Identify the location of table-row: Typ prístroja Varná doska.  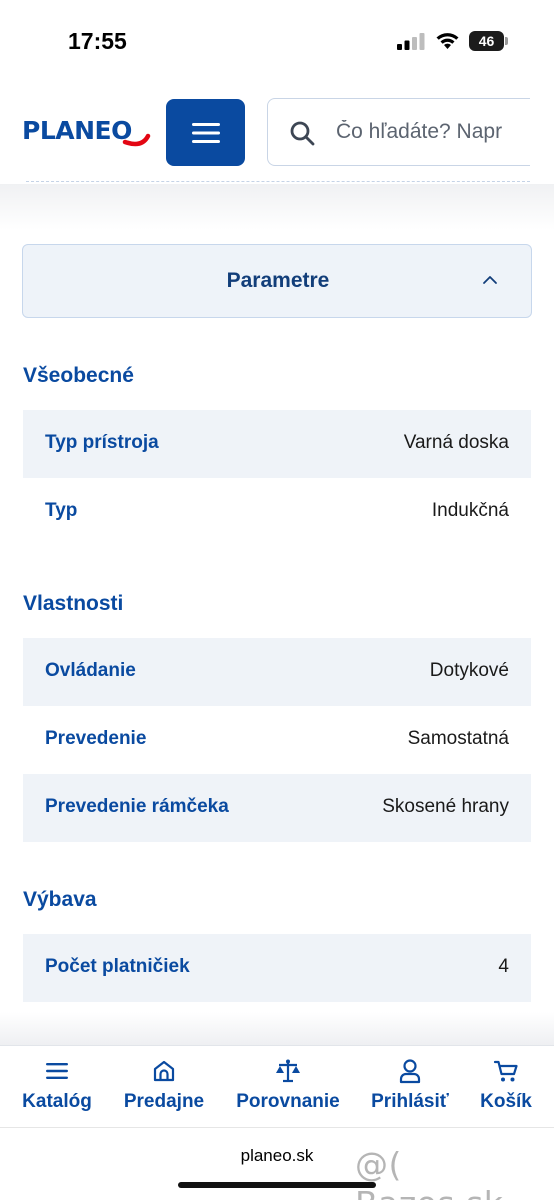
(277, 444).